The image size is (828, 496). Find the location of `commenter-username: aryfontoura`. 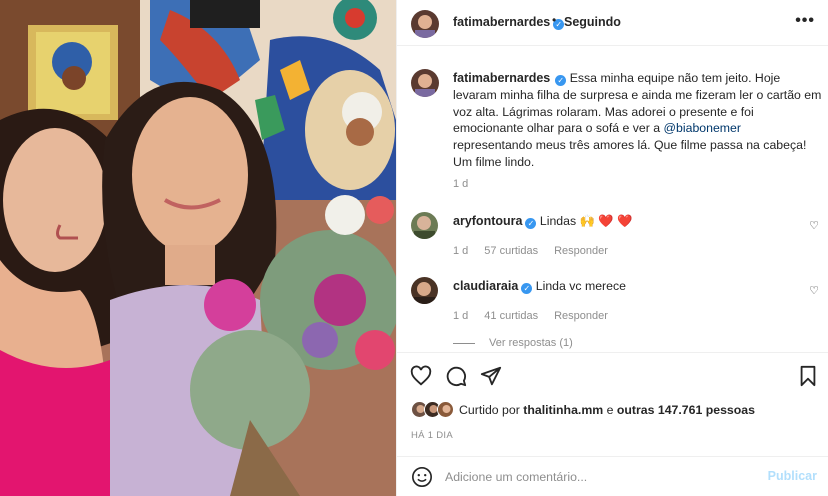

commenter-username: aryfontoura is located at coordinates (487, 221).